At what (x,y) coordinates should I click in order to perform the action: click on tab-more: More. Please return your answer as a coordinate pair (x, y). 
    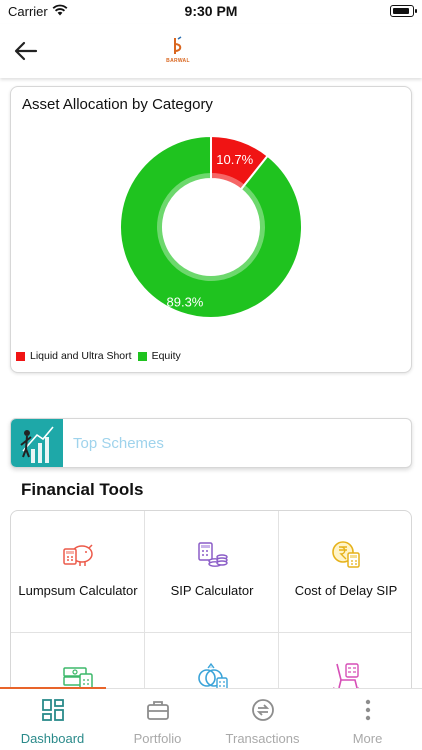
    Looking at the image, I should click on (367, 719).